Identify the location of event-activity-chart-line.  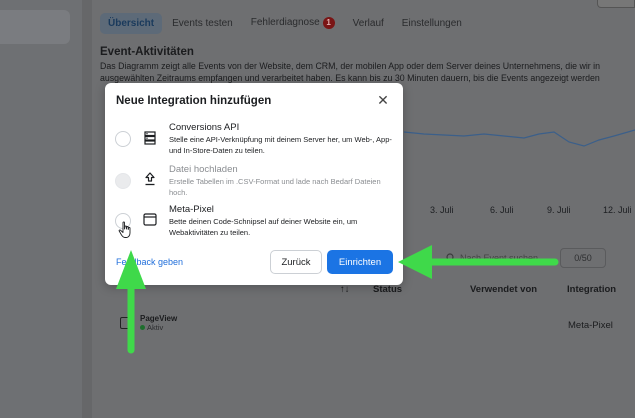
(519, 138).